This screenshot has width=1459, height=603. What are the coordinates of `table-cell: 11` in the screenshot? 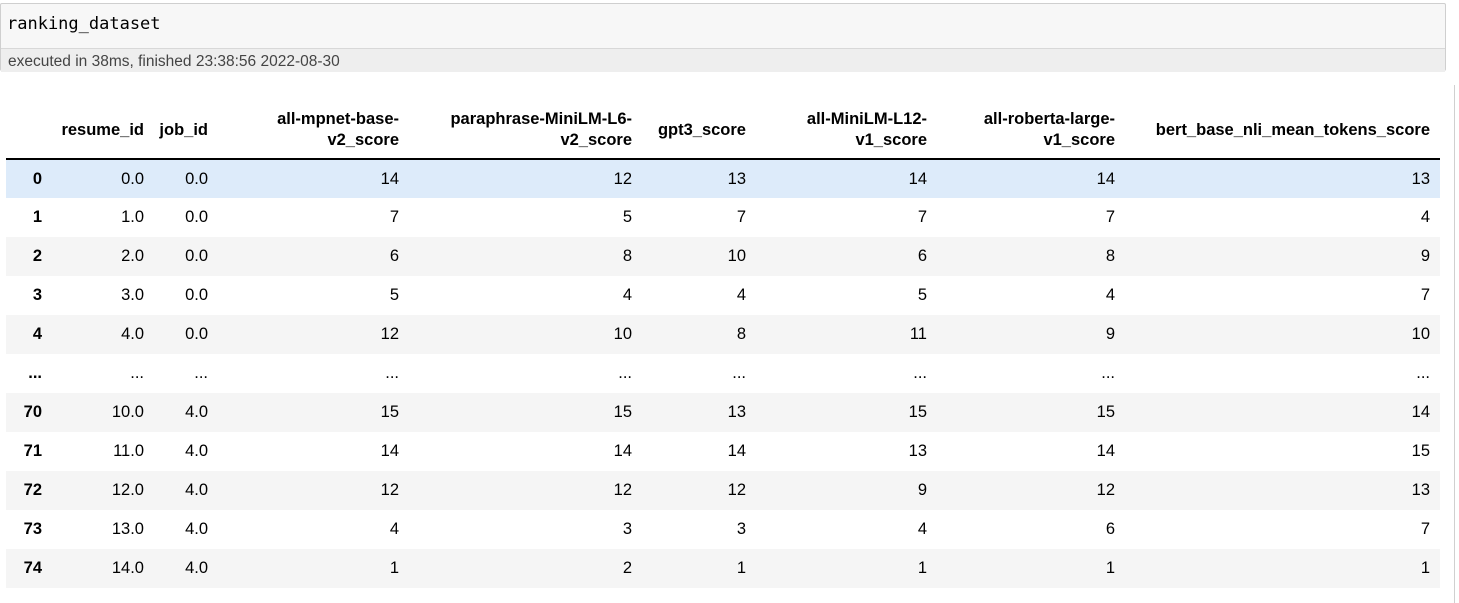 It's located at (918, 334).